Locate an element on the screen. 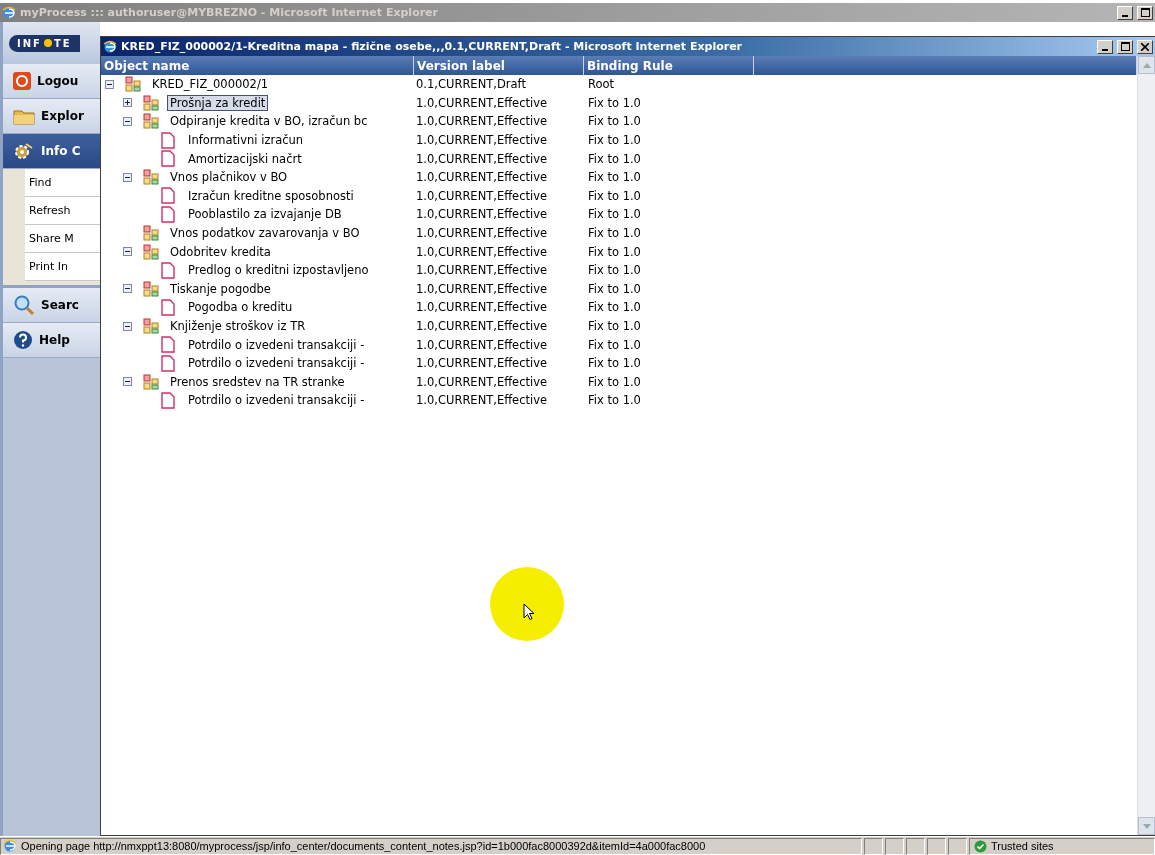  column-header: Version label is located at coordinates (499, 65).